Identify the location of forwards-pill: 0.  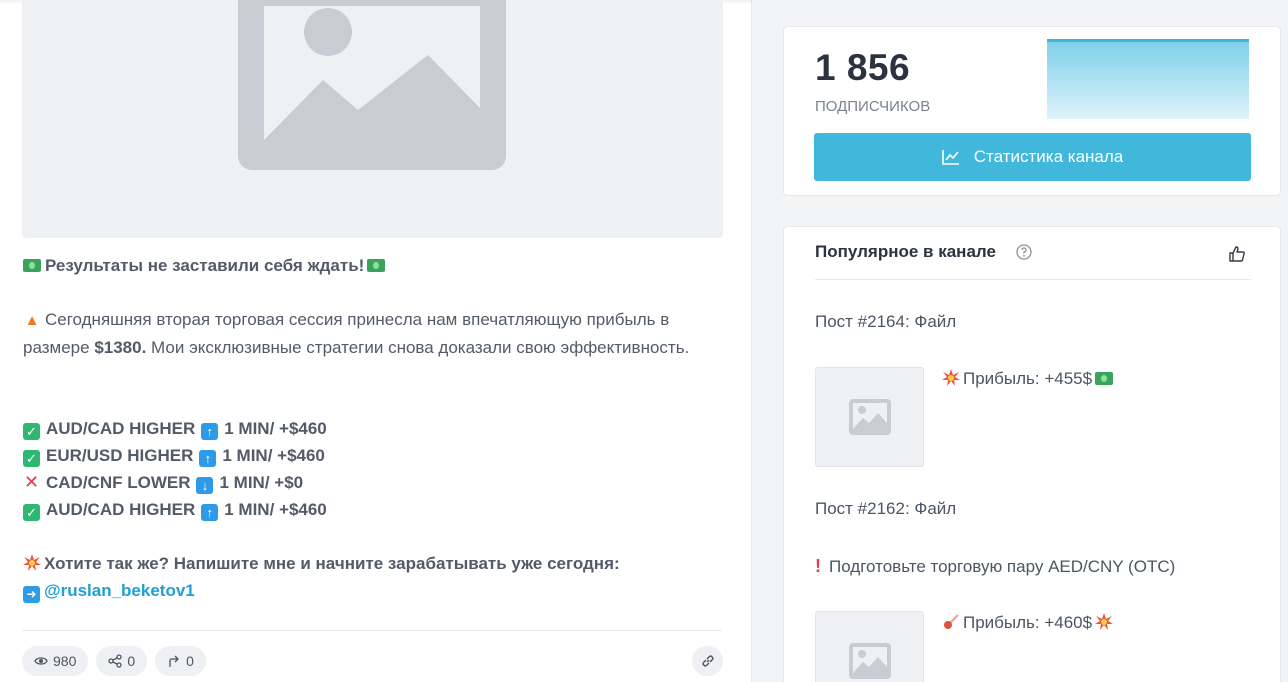
(180, 661).